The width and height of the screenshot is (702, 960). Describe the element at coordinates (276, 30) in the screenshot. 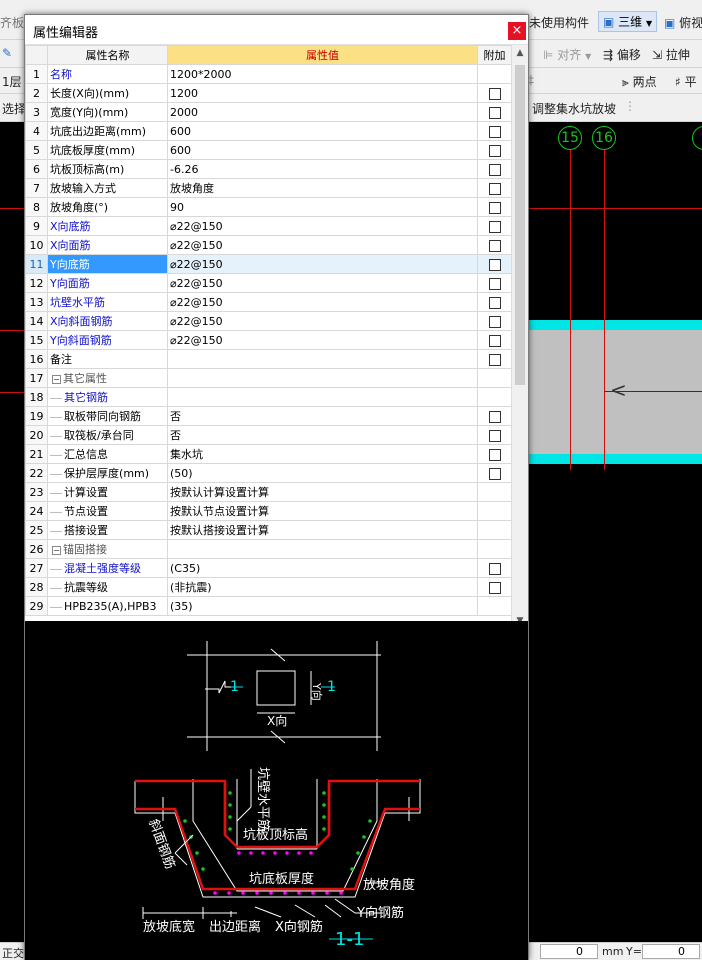

I see `dialog-titlebar: 属性编辑器 ×` at that location.